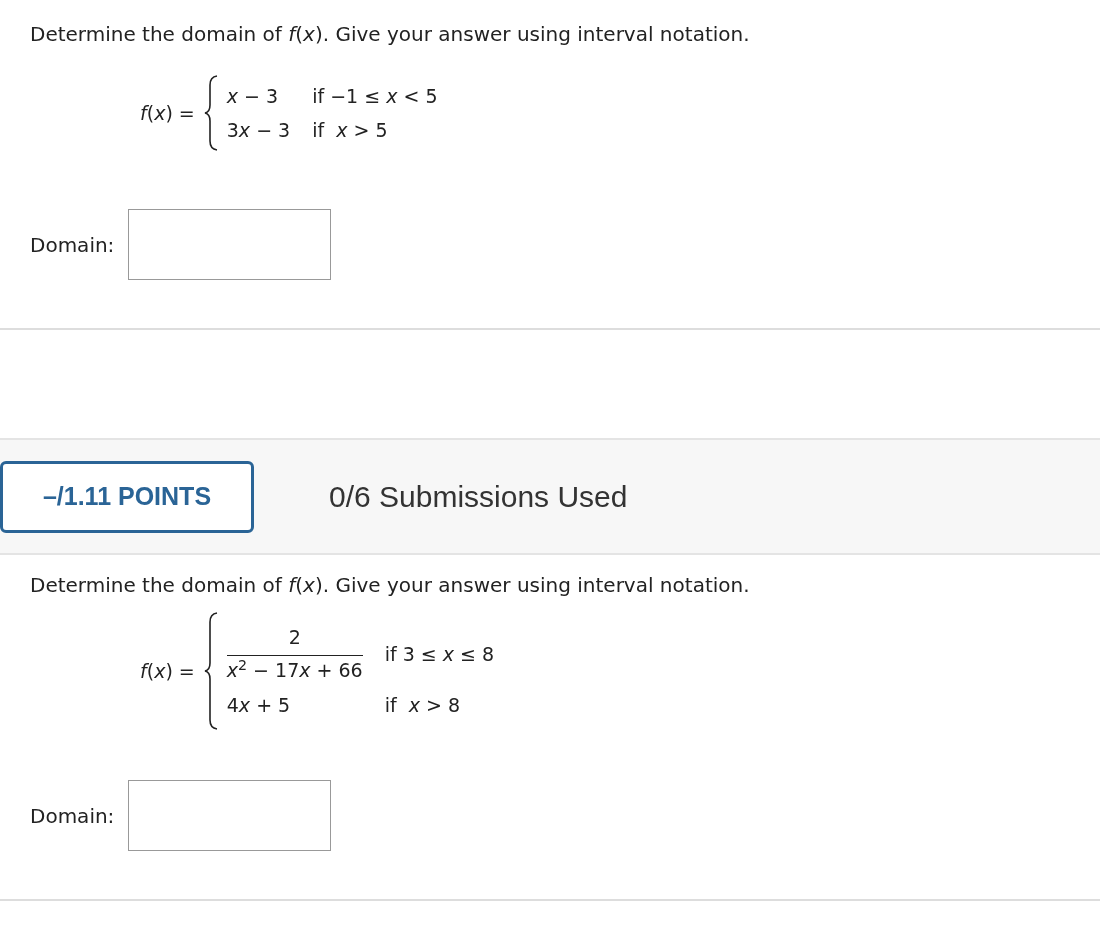 The width and height of the screenshot is (1100, 934). I want to click on case-expression: 3x − 3, so click(258, 130).